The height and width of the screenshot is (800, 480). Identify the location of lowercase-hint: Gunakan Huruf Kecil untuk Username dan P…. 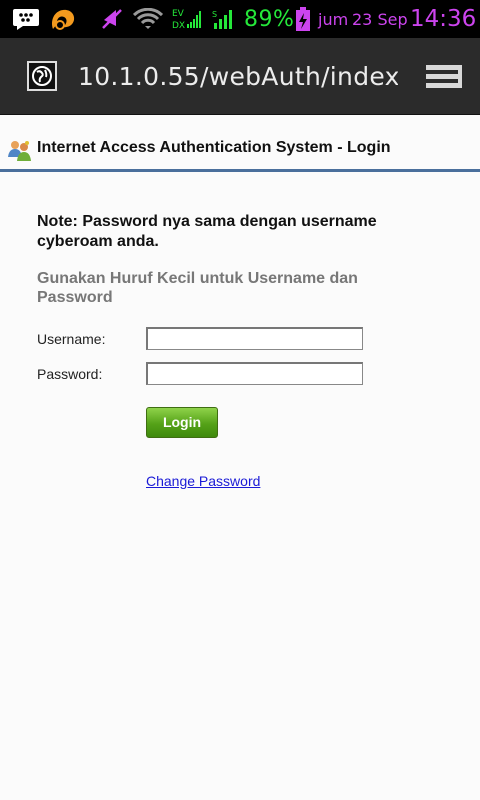
(197, 288).